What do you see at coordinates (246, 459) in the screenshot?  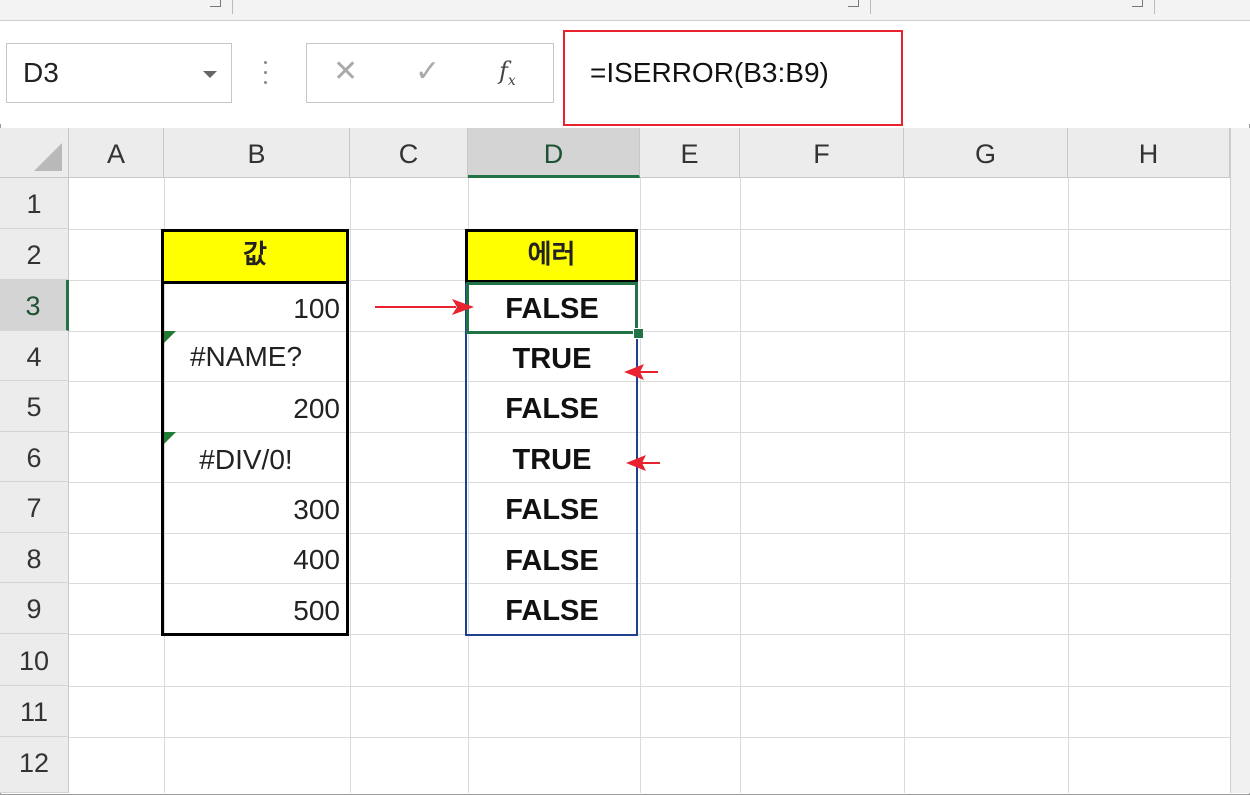 I see `cell-b6-value: #DIV/0!` at bounding box center [246, 459].